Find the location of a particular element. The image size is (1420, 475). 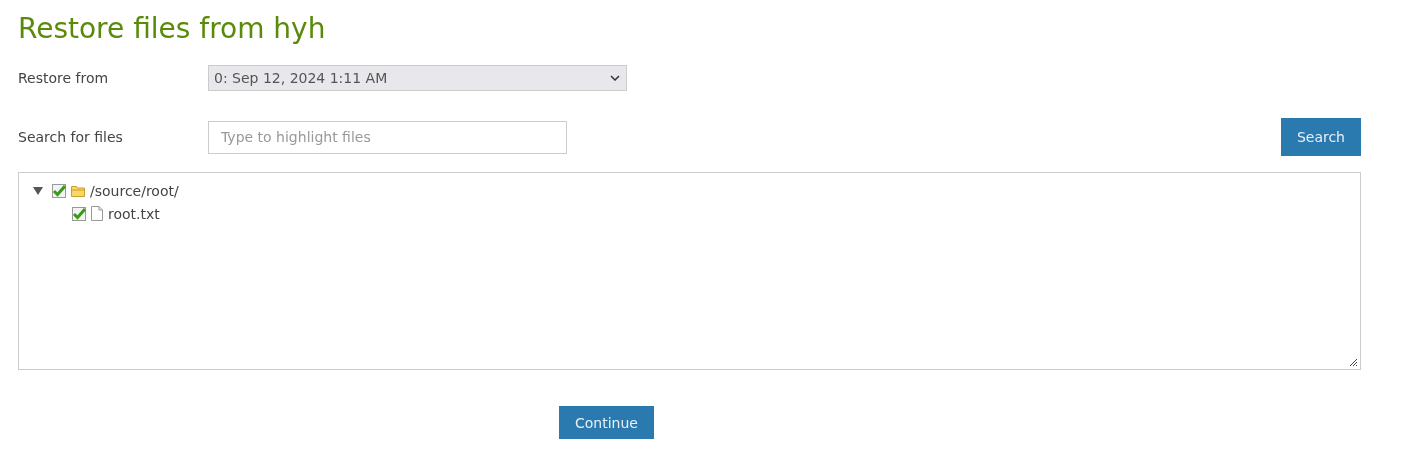

file-name: root.txt is located at coordinates (134, 213).